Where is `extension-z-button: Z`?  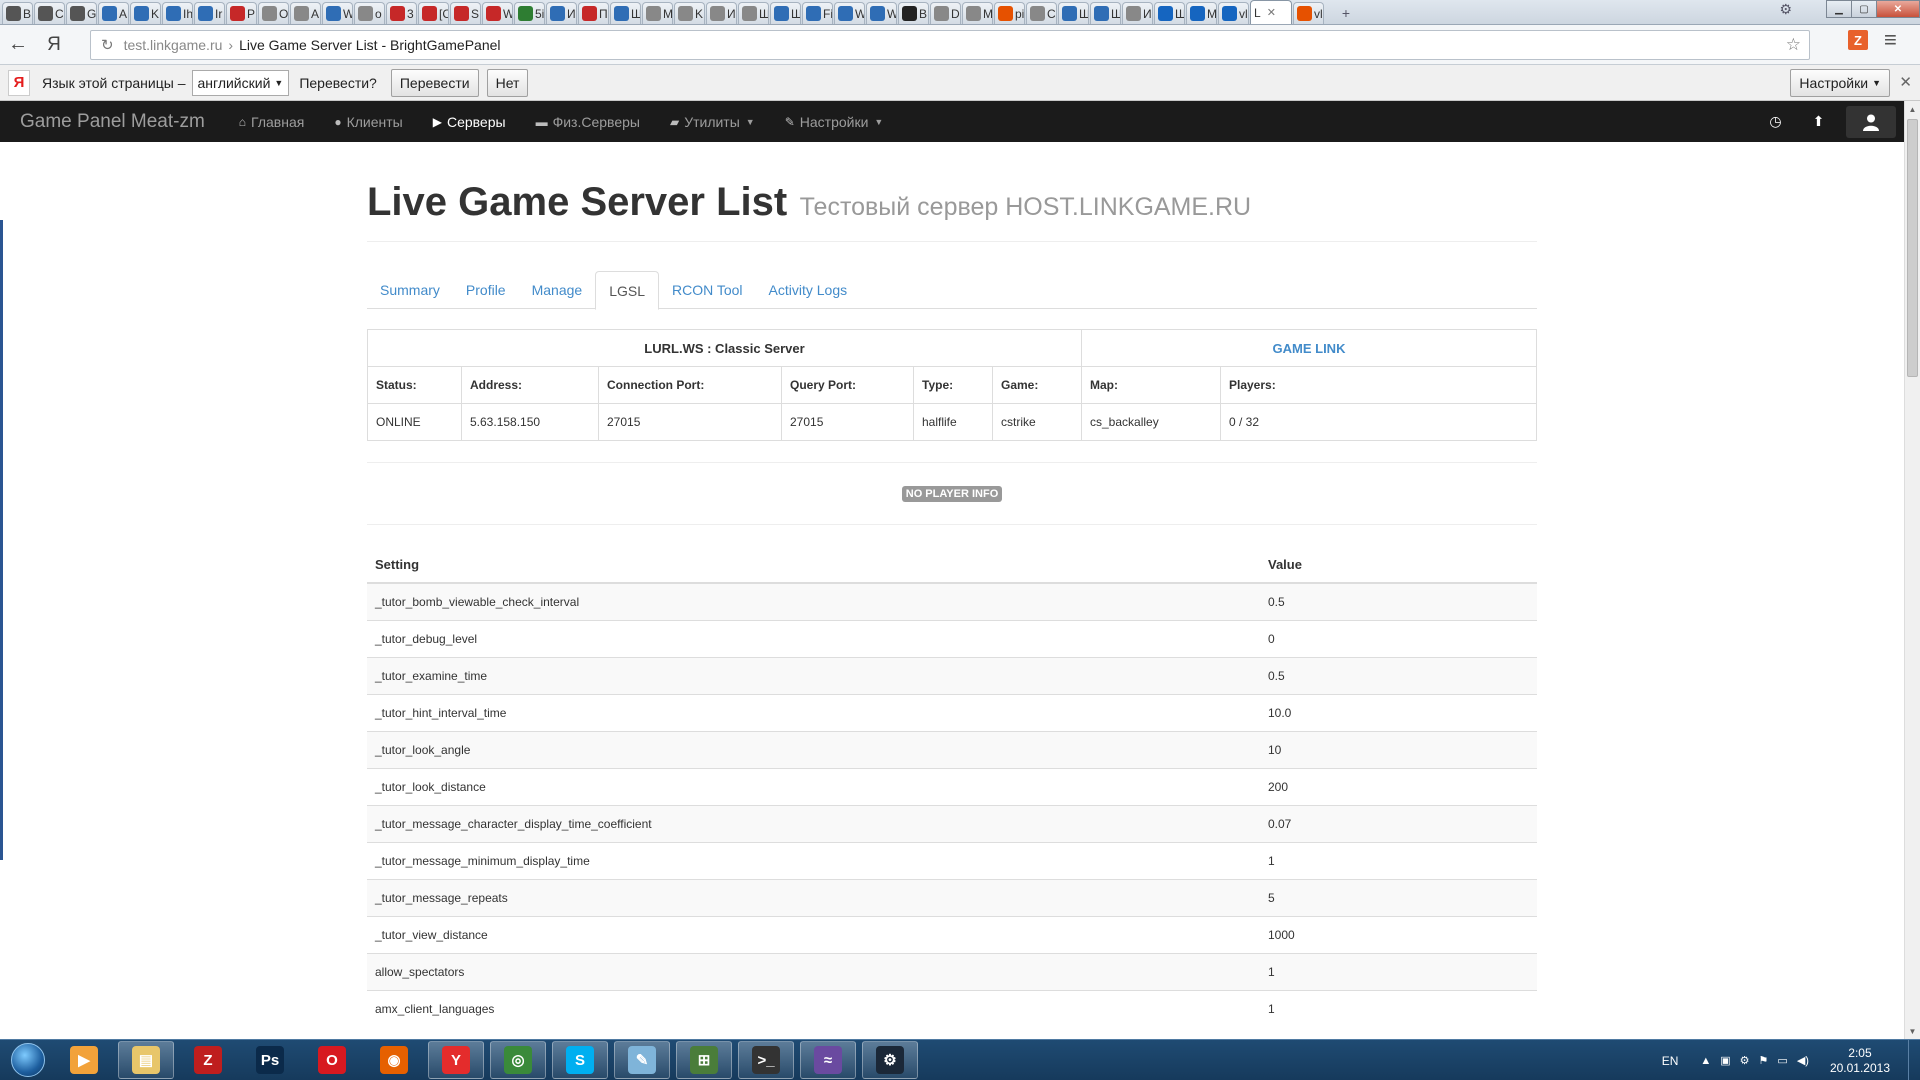
extension-z-button: Z is located at coordinates (1858, 40).